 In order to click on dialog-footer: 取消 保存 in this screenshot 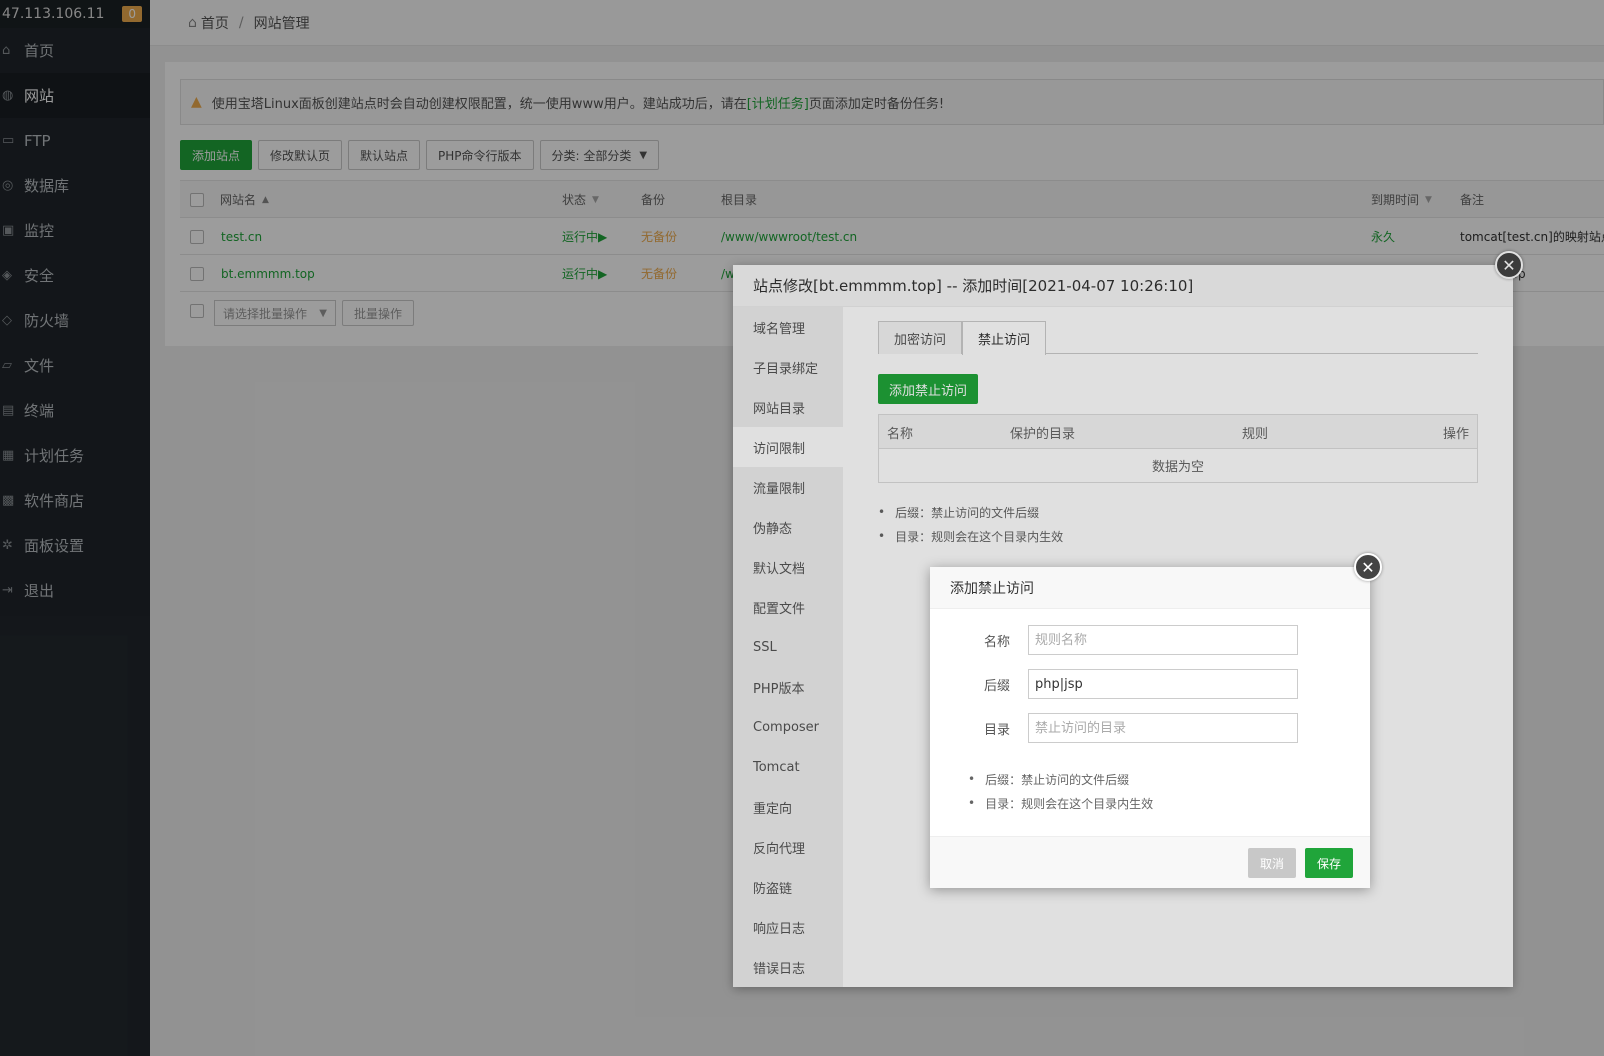, I will do `click(1150, 862)`.